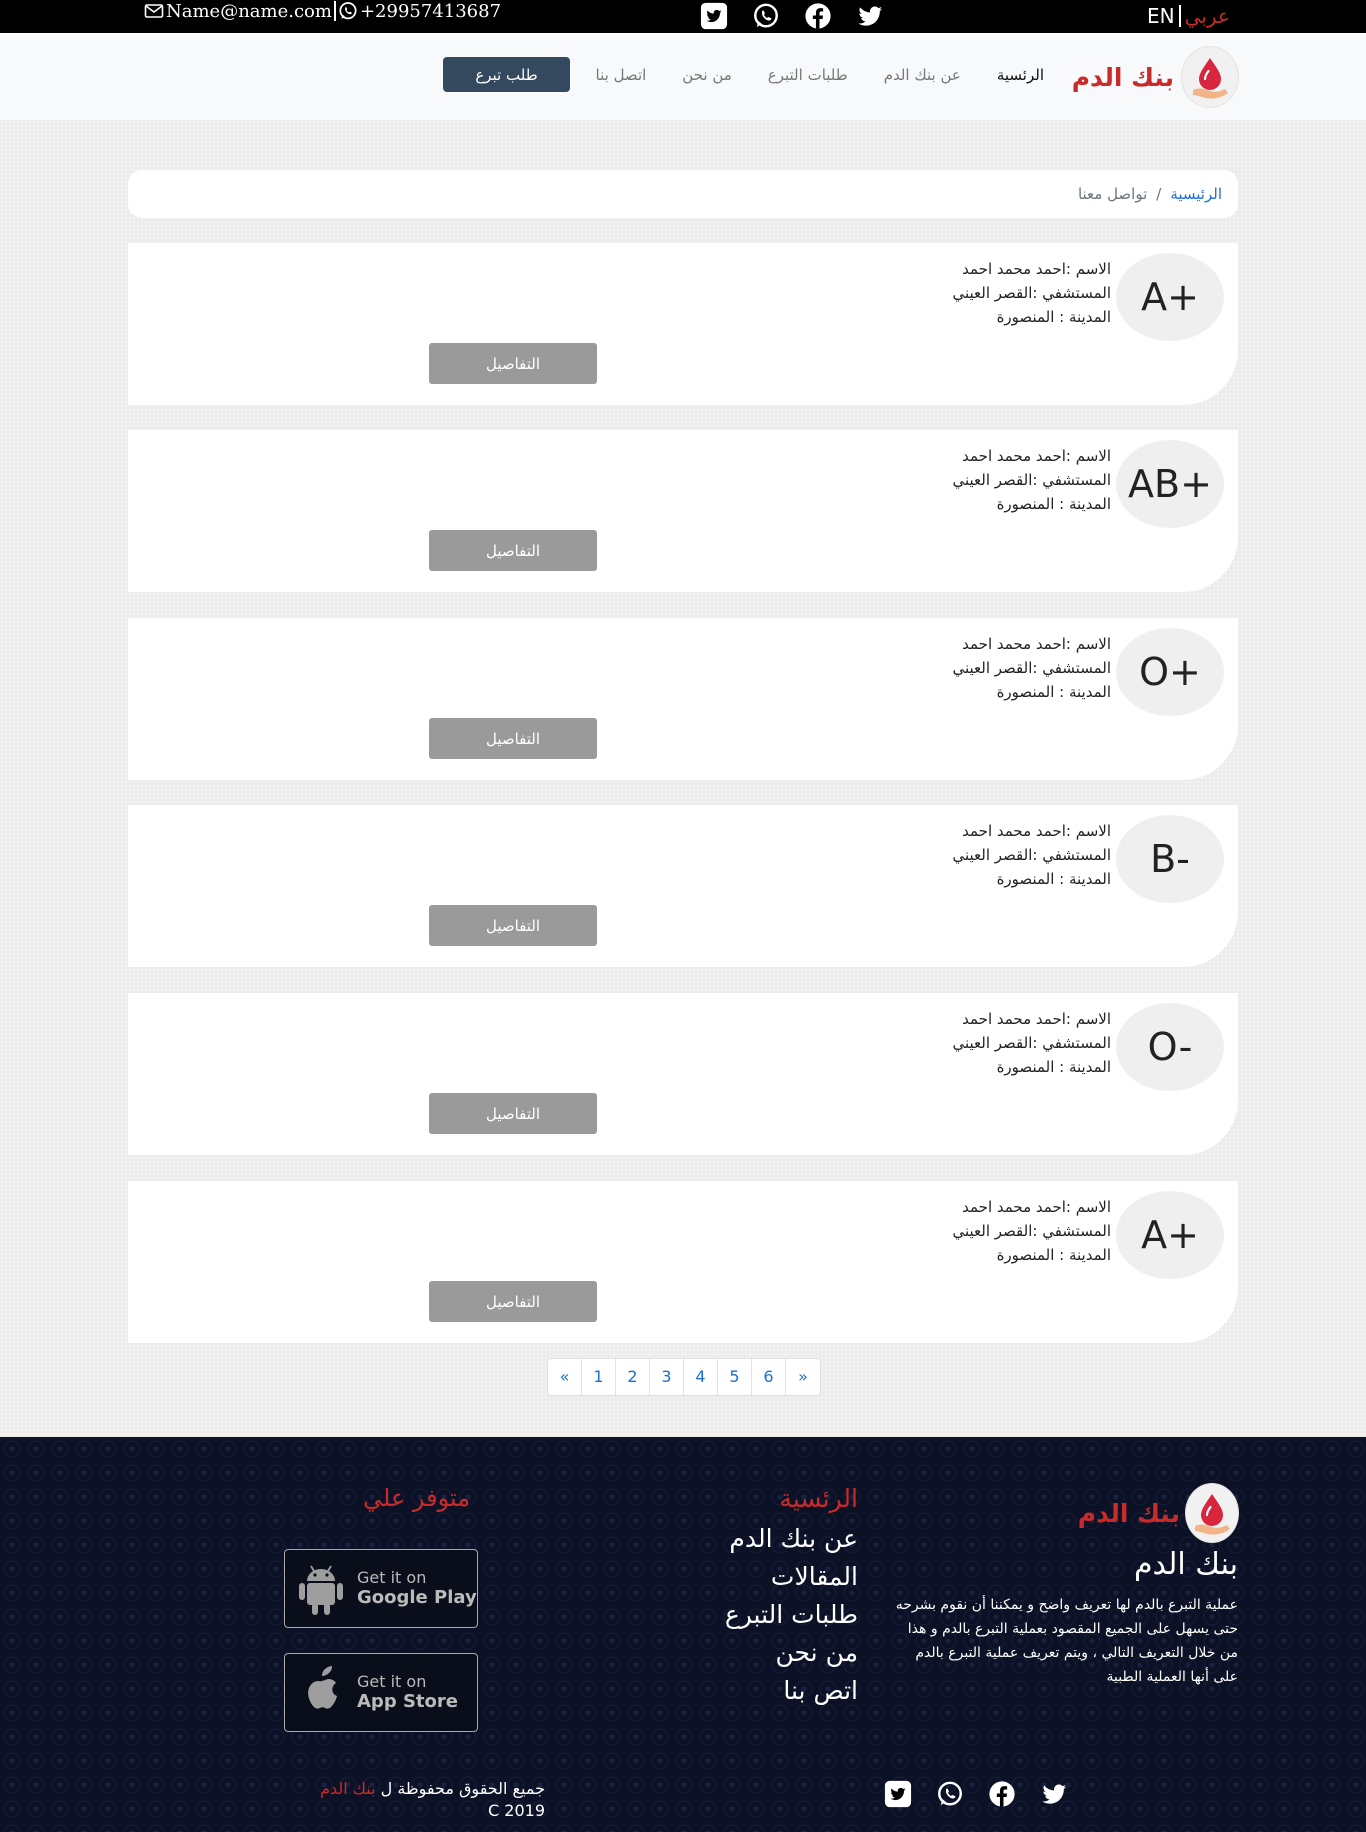 The width and height of the screenshot is (1366, 1832). I want to click on pagination-page-4: 4, so click(701, 1377).